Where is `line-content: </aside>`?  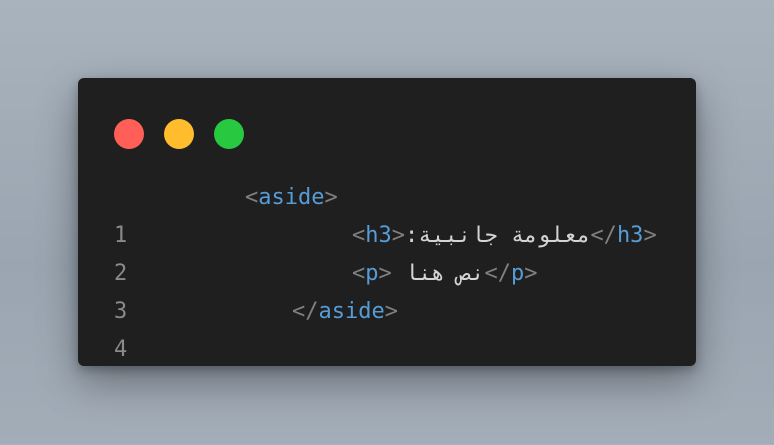
line-content: </aside> is located at coordinates (345, 312).